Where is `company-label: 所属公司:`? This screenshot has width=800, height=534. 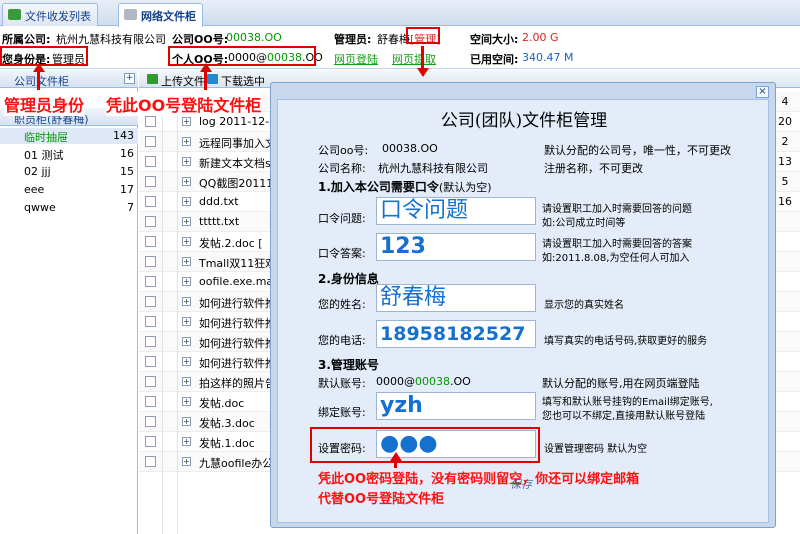
company-label: 所属公司: is located at coordinates (26, 39).